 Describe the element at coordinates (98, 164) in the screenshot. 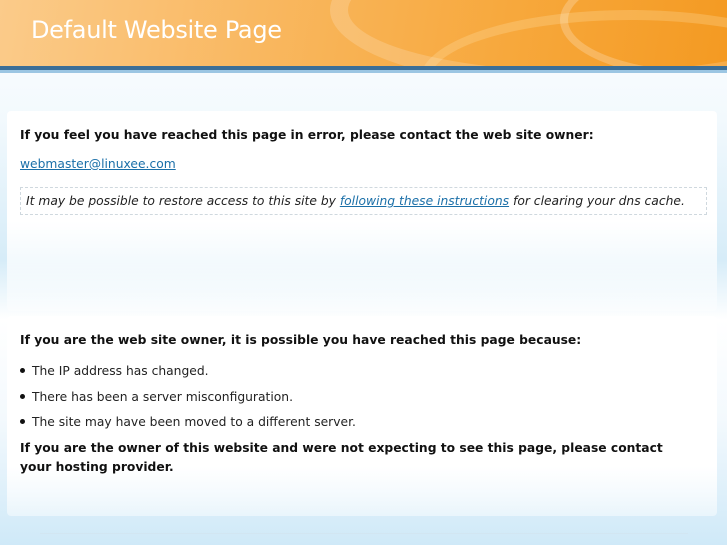

I see `webmaster-email-link: webmaster@linuxee.com` at that location.